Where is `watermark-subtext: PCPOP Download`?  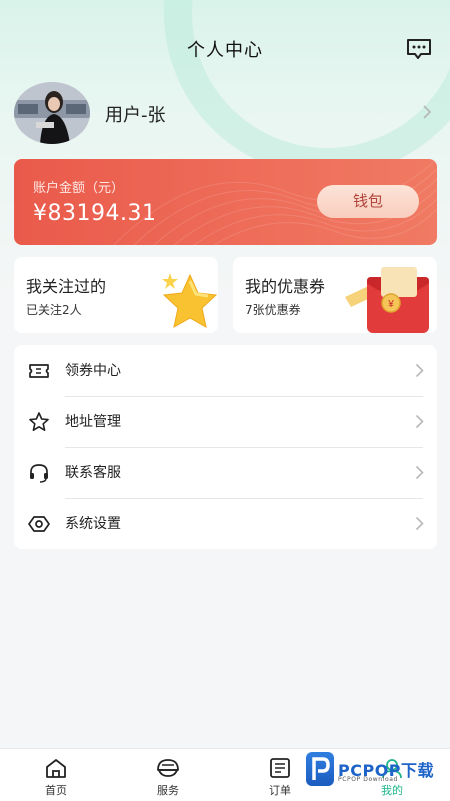 watermark-subtext: PCPOP Download is located at coordinates (368, 779).